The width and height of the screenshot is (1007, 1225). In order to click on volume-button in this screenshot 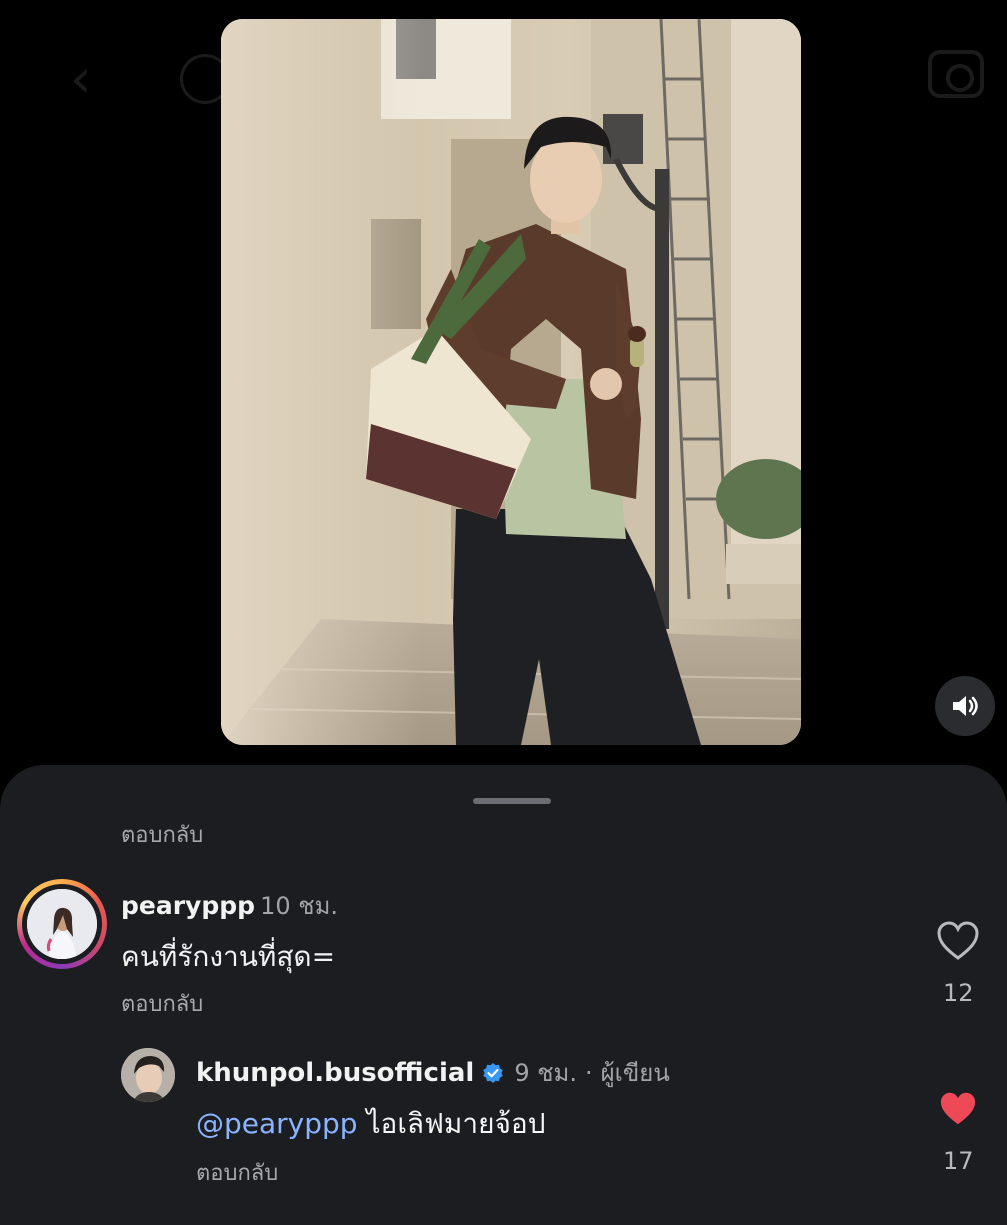, I will do `click(965, 706)`.